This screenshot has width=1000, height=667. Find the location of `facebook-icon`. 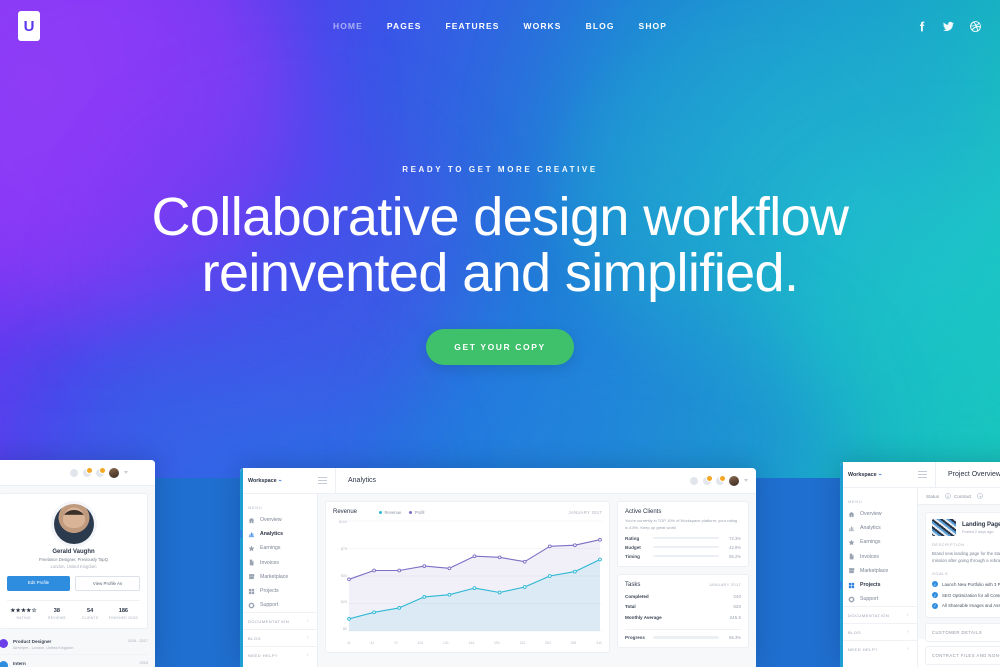

facebook-icon is located at coordinates (921, 26).